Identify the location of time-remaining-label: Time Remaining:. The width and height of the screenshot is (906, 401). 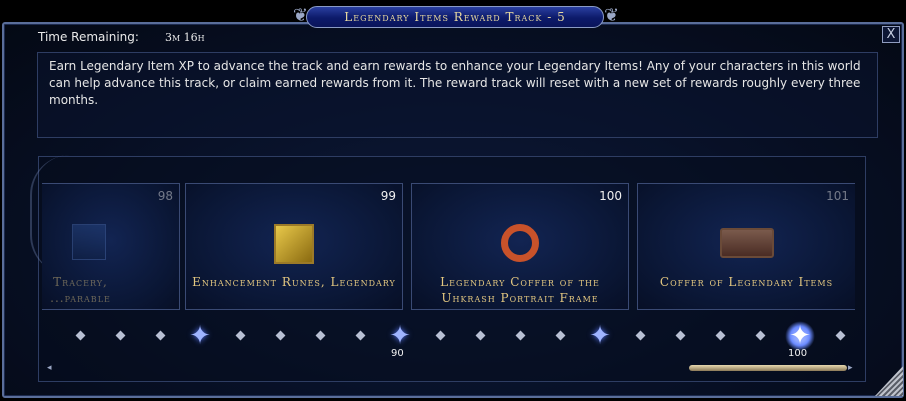
(88, 37).